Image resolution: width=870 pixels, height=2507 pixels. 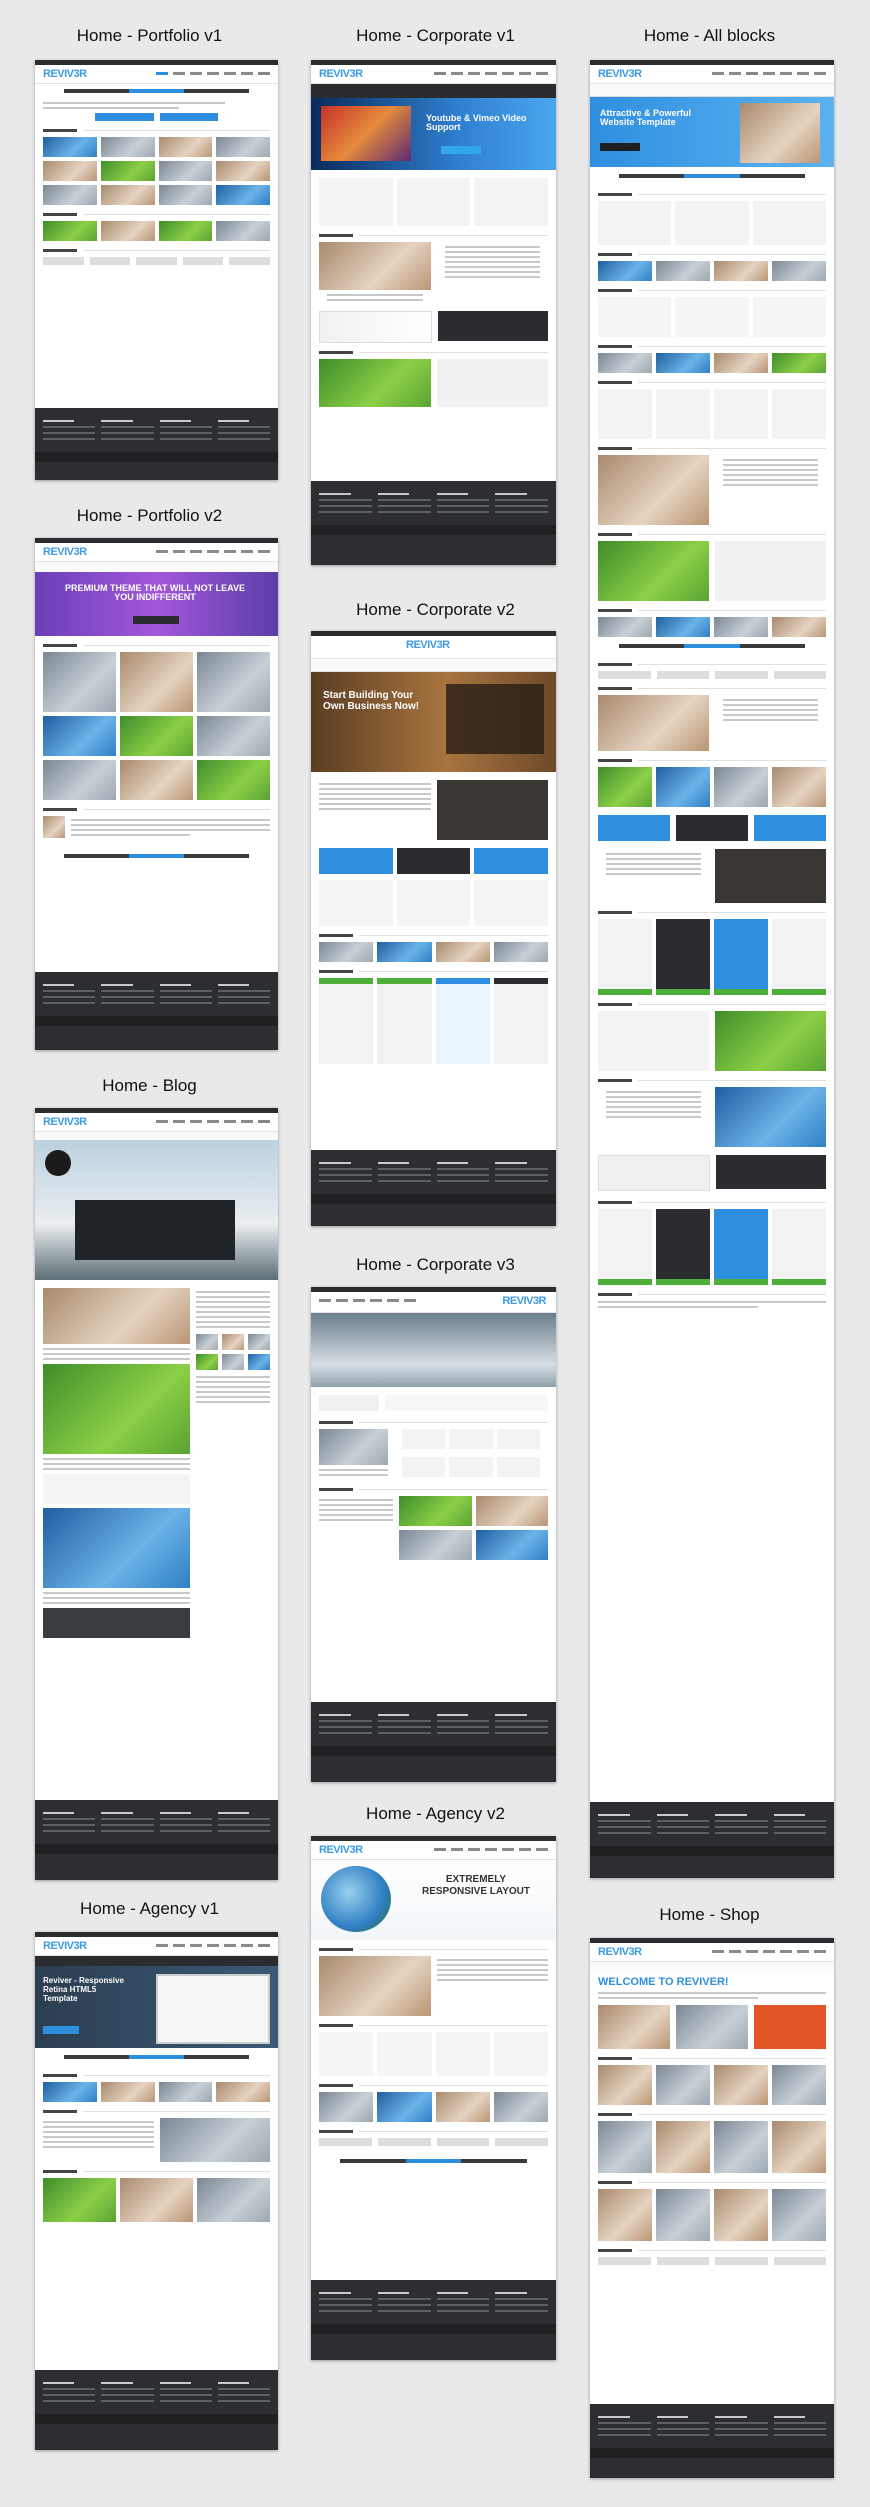 What do you see at coordinates (149, 1908) in the screenshot?
I see `title-agency-v1: Home - Agency v1` at bounding box center [149, 1908].